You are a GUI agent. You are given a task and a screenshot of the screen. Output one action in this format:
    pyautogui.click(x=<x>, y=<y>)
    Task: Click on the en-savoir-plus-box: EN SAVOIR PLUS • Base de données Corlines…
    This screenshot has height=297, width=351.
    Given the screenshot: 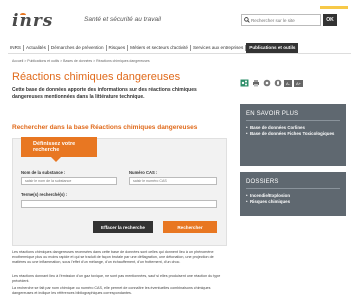 What is the action you would take?
    pyautogui.click(x=293, y=135)
    